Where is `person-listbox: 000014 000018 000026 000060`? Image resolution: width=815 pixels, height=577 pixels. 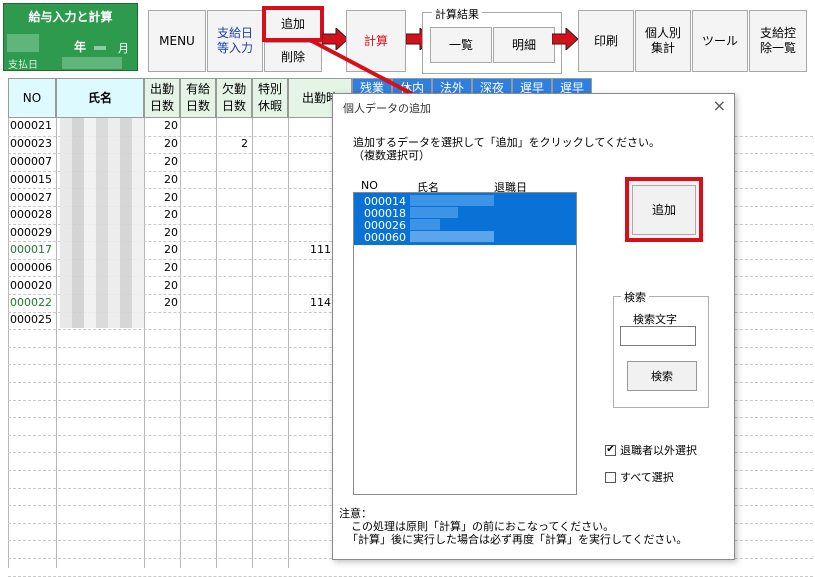
person-listbox: 000014 000018 000026 000060 is located at coordinates (465, 343).